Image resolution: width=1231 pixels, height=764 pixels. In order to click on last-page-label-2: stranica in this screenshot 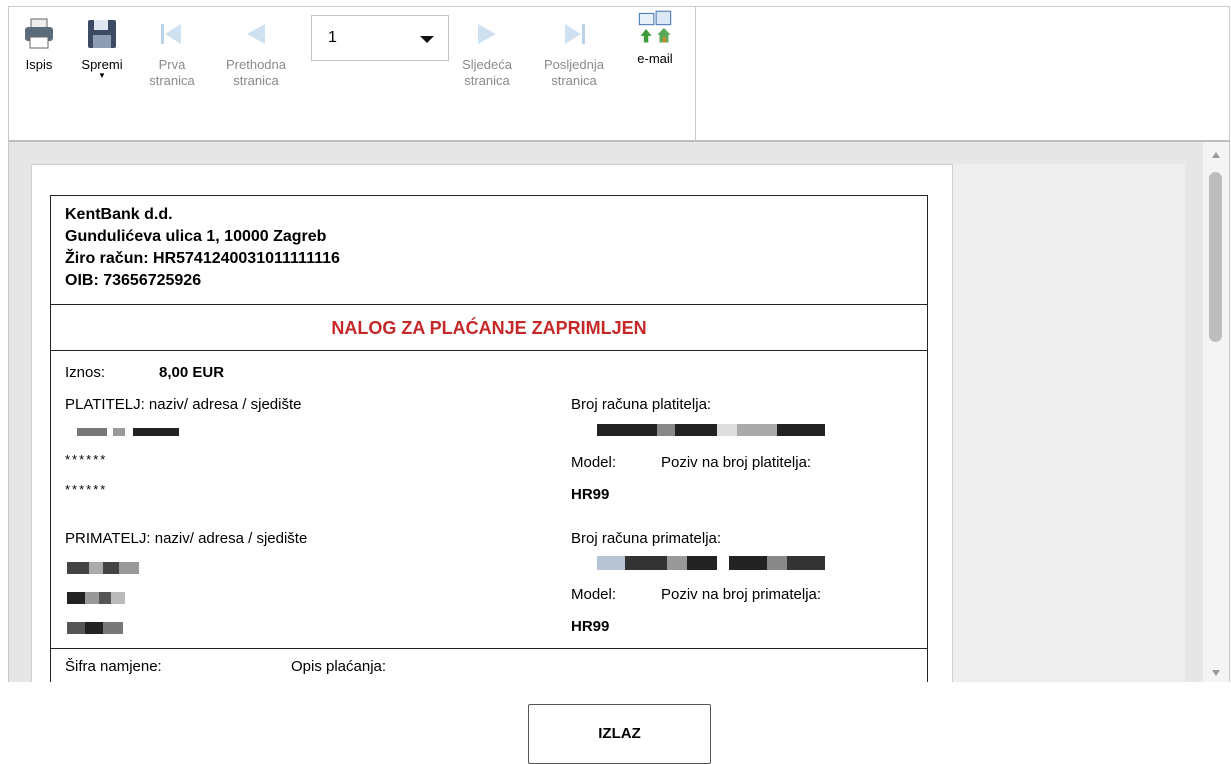, I will do `click(574, 80)`.